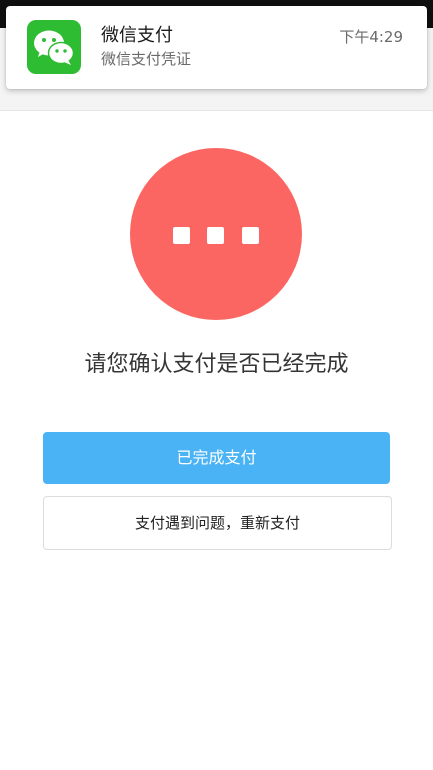 Image resolution: width=433 pixels, height=770 pixels. I want to click on retry-payment-button: 支付遇到问题，重新支付, so click(217, 523).